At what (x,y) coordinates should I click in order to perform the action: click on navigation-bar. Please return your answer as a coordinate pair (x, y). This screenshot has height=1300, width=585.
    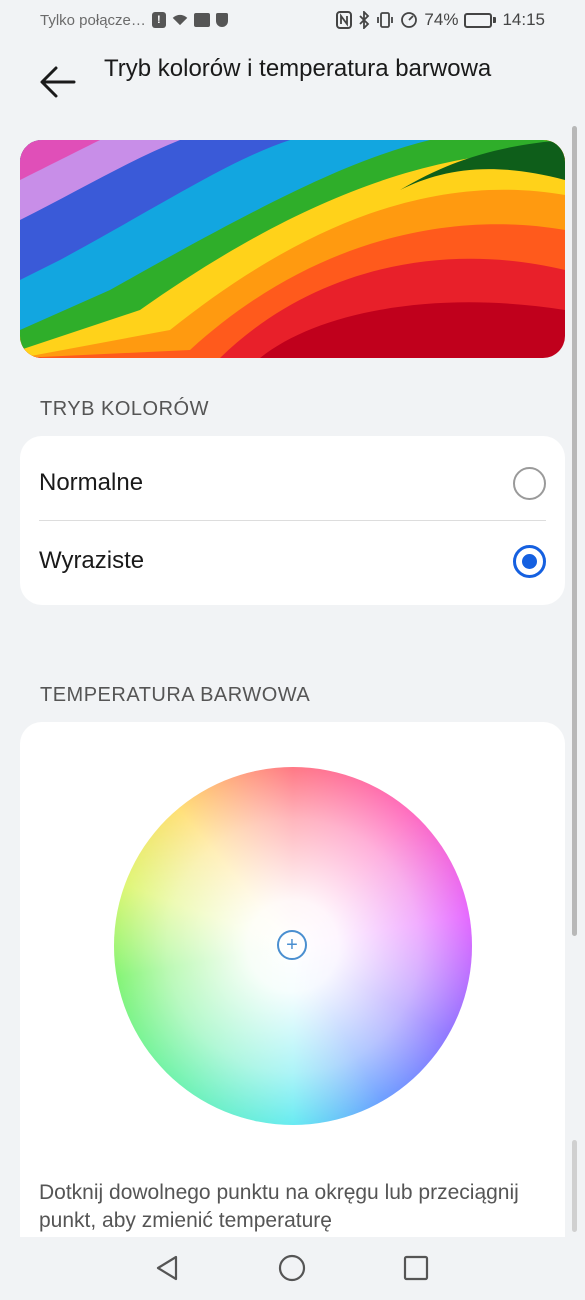
    Looking at the image, I should click on (292, 1268).